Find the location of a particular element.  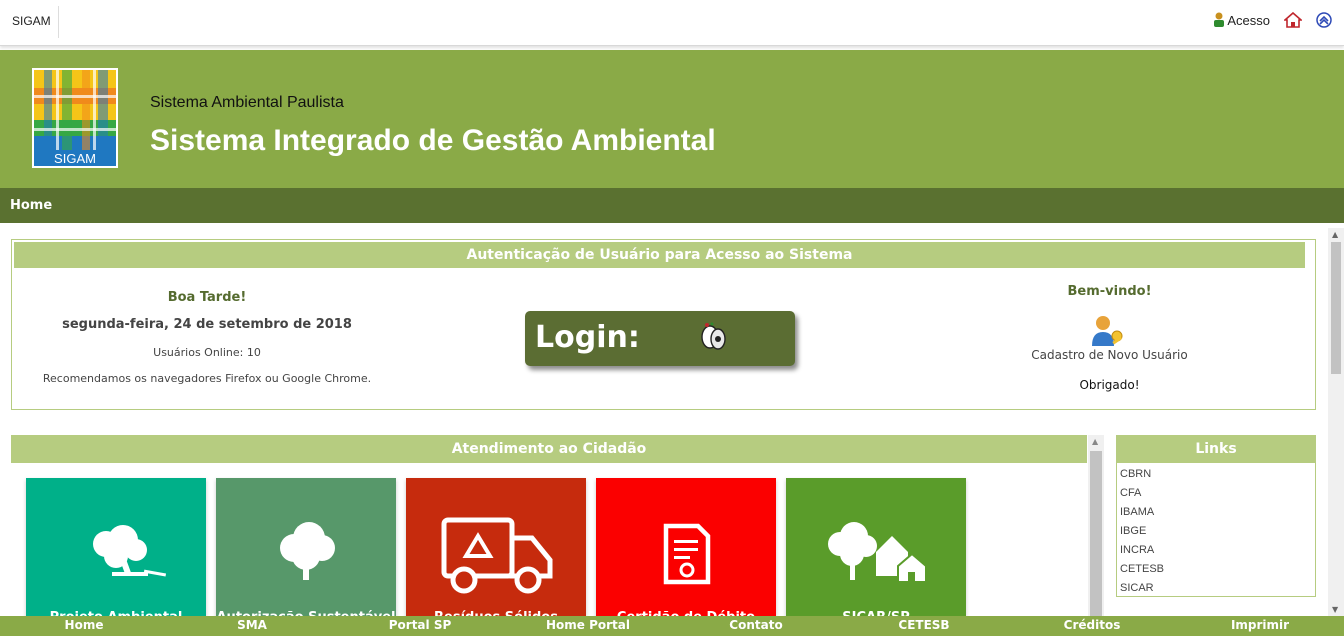

footer-link-home-portal: Home Portal is located at coordinates (588, 625).